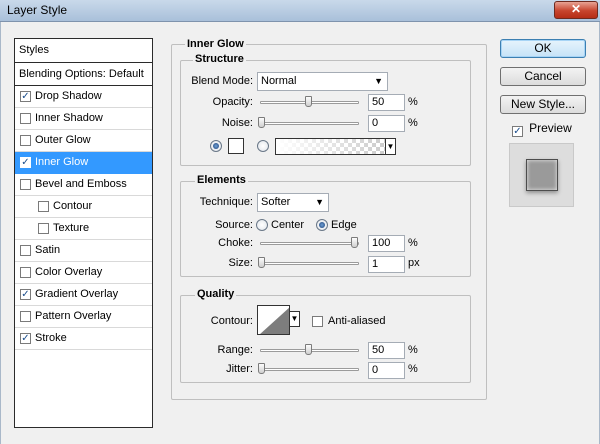  I want to click on noise-label: Noise:, so click(237, 123).